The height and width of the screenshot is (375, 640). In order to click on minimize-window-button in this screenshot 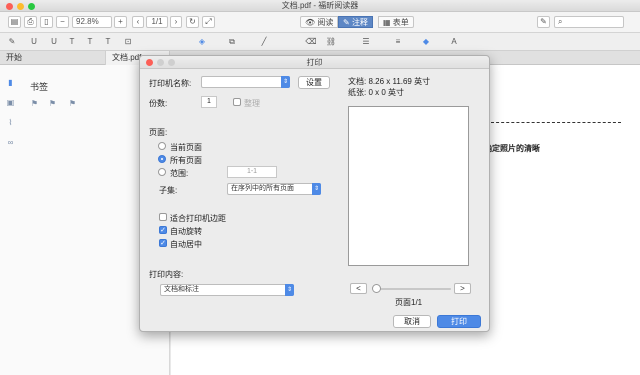, I will do `click(20, 6)`.